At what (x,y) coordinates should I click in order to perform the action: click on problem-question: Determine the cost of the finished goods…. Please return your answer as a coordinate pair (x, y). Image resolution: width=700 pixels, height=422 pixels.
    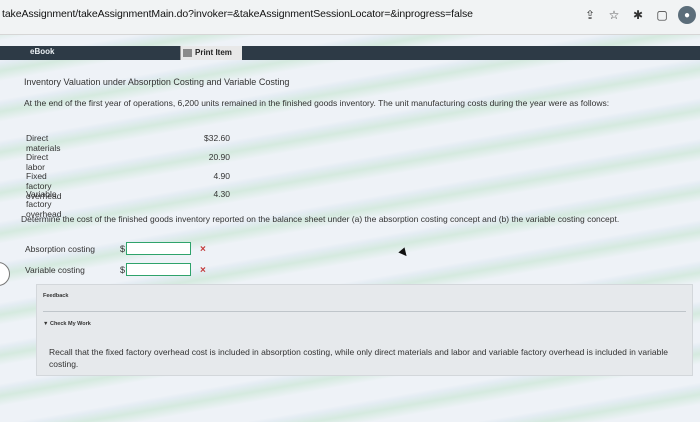
    Looking at the image, I should click on (320, 219).